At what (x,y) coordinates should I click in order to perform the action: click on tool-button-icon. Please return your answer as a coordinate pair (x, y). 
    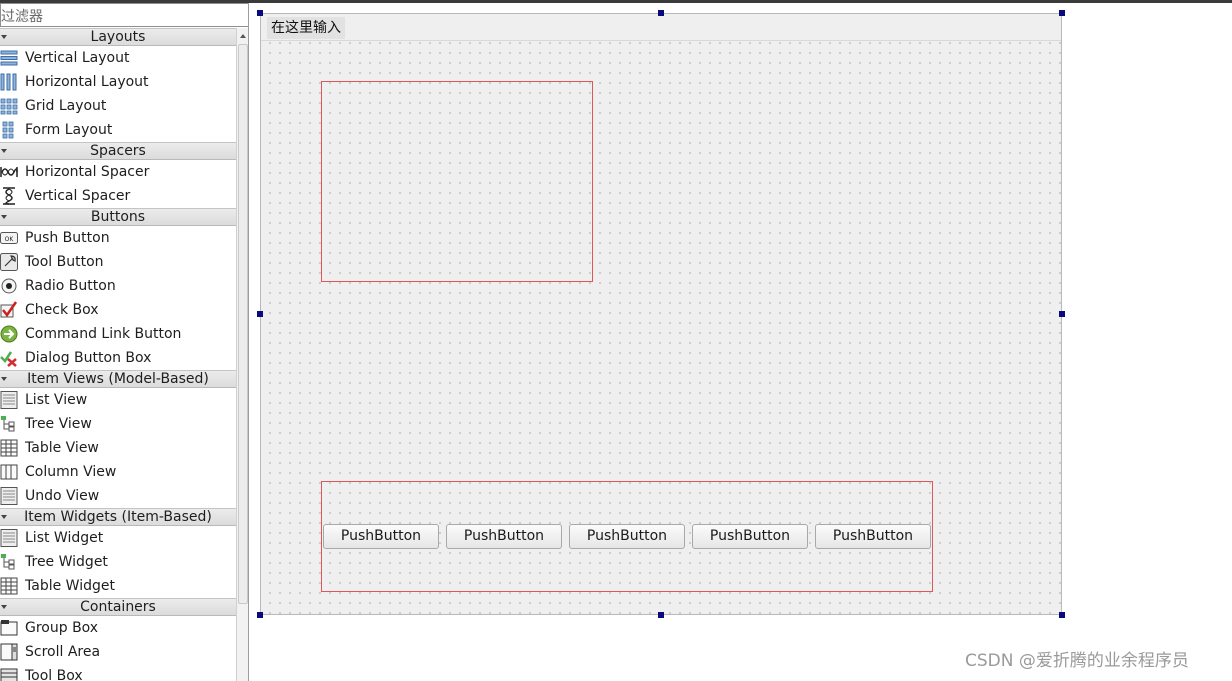
    Looking at the image, I should click on (9, 262).